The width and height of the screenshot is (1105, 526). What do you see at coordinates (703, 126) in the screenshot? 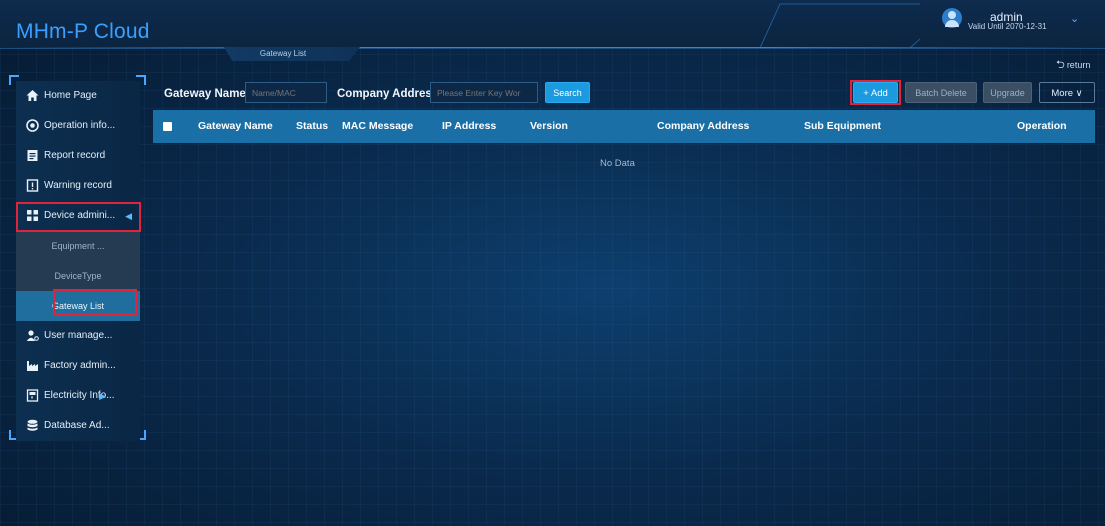
I see `column-header-company-address: Company Address` at bounding box center [703, 126].